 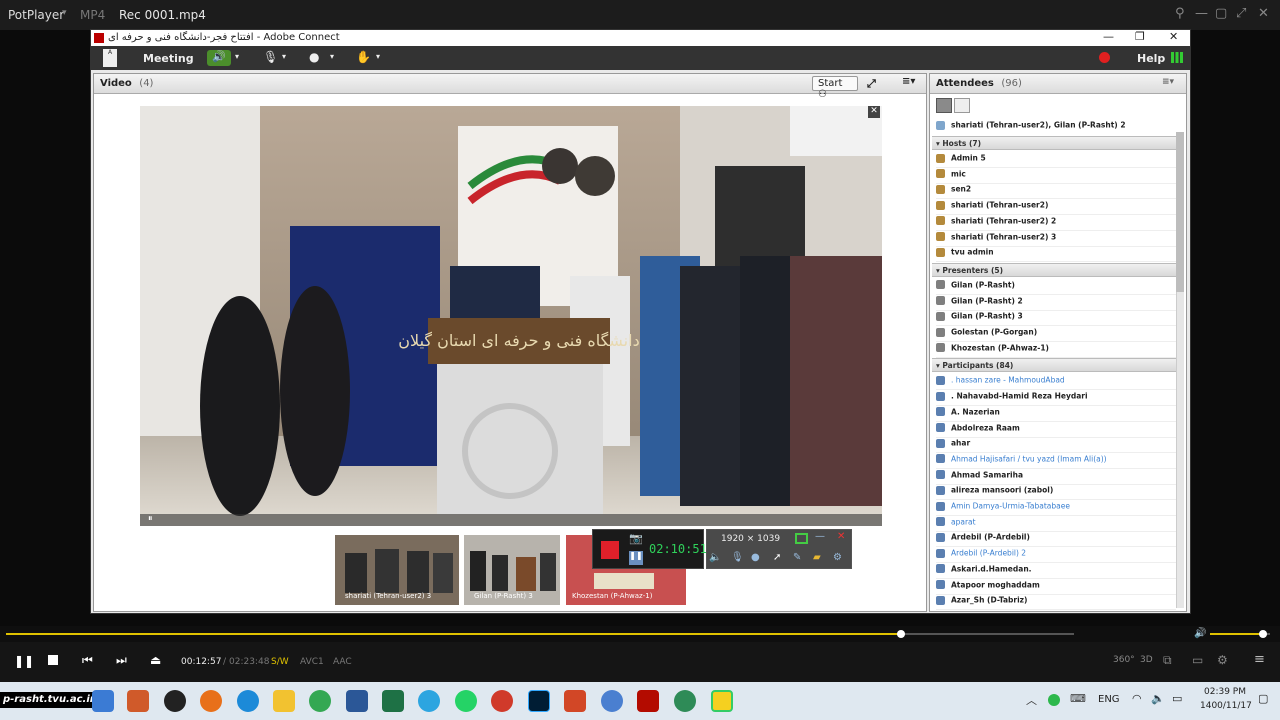 What do you see at coordinates (1056, 239) in the screenshot?
I see `attendee-row: shariati (Tehran-user2) 3` at bounding box center [1056, 239].